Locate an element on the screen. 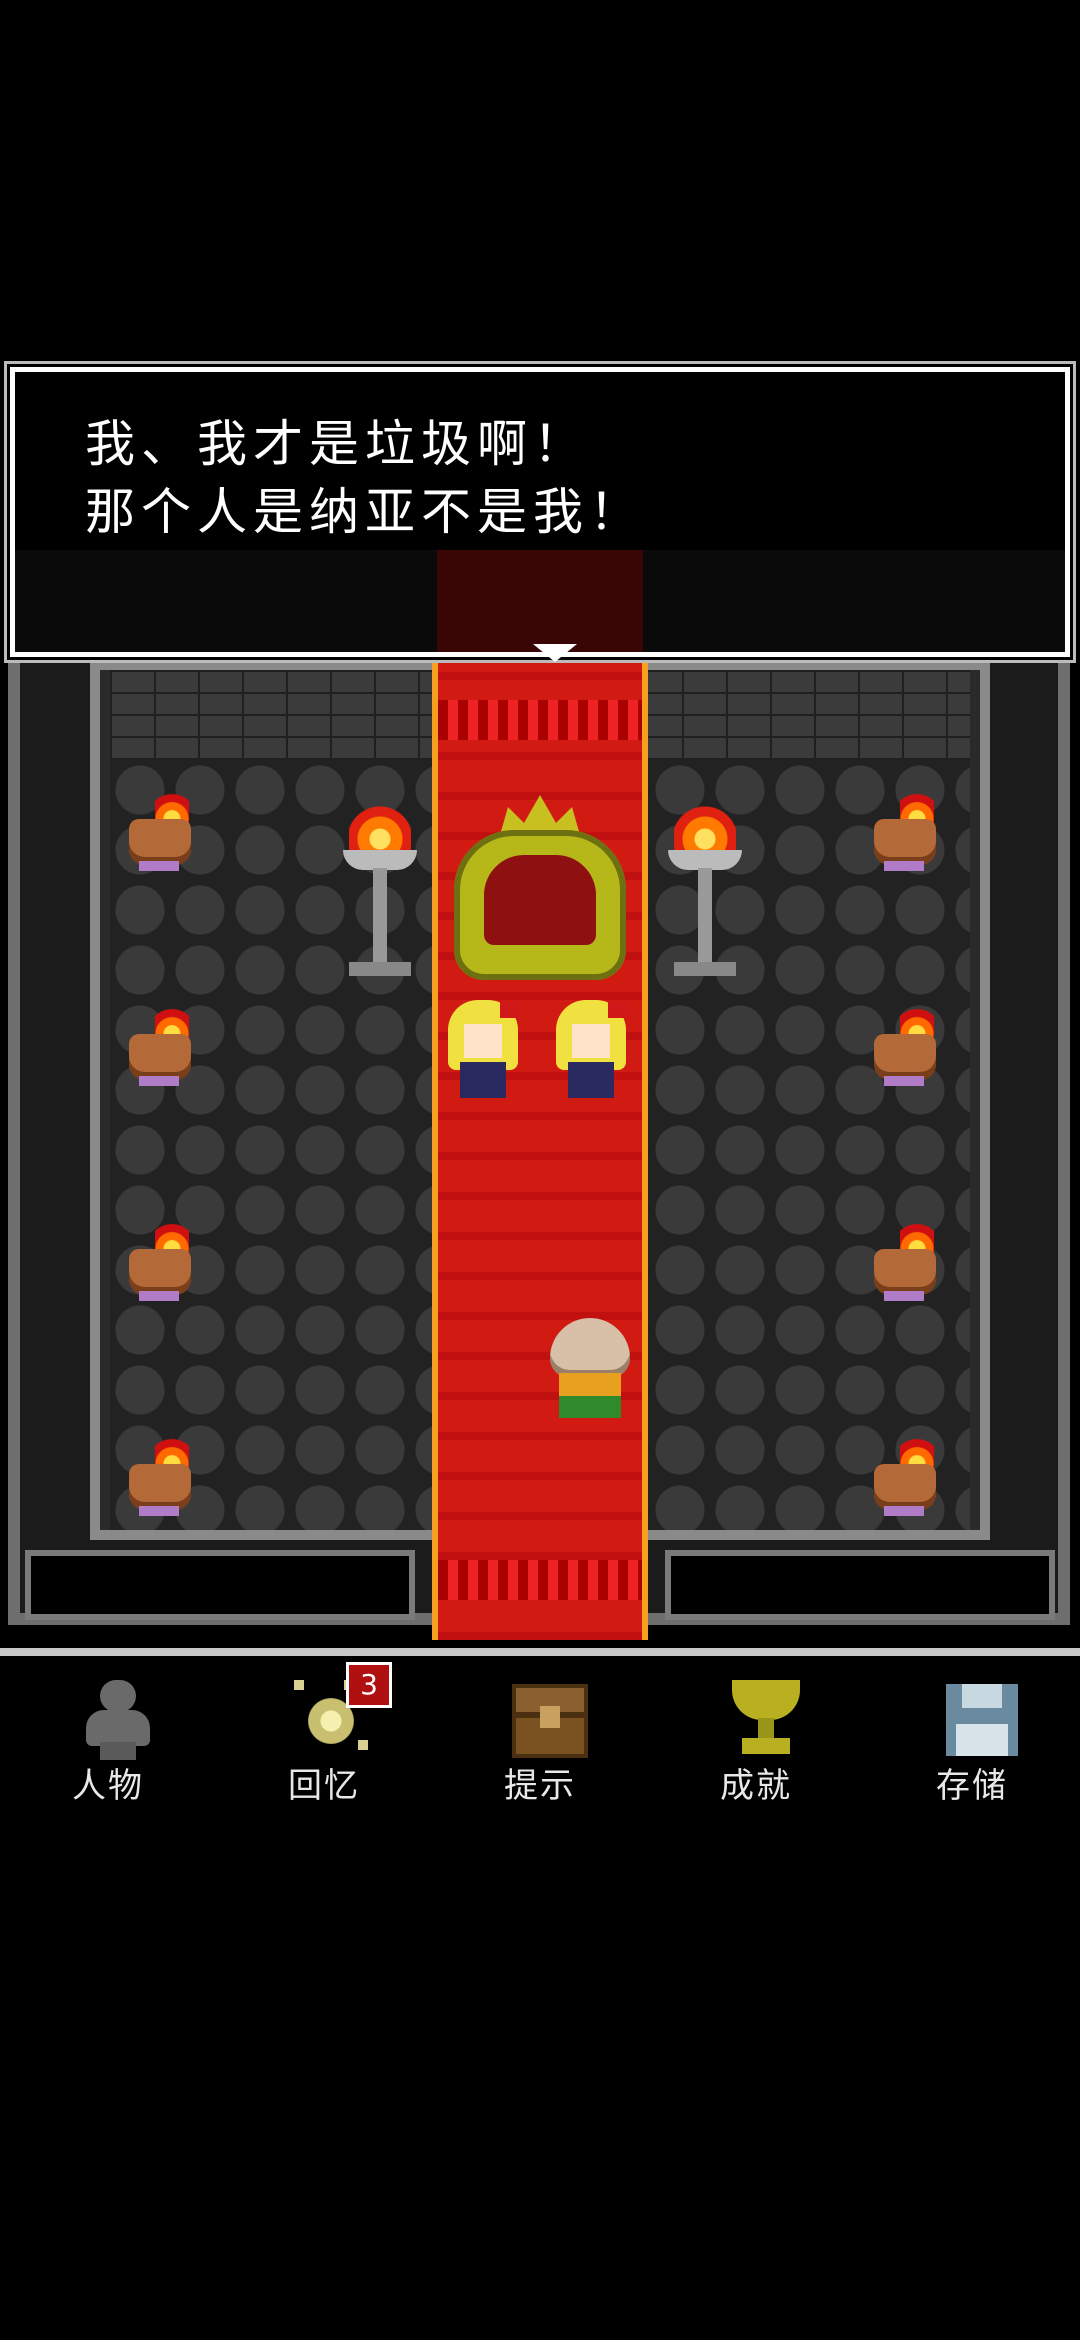  dialog-box: 我、我才是垃圾啊！ 那个人是纳亚不是我！ is located at coordinates (540, 514).